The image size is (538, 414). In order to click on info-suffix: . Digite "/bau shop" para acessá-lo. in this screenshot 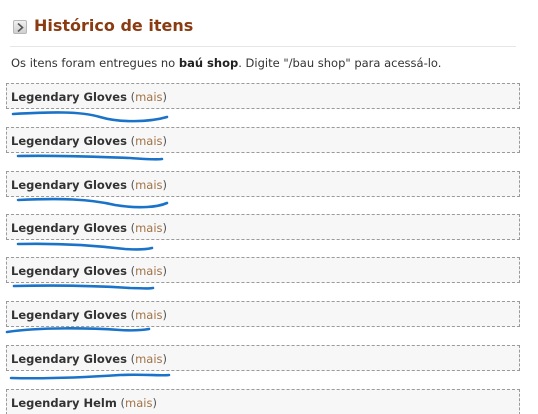, I will do `click(340, 63)`.